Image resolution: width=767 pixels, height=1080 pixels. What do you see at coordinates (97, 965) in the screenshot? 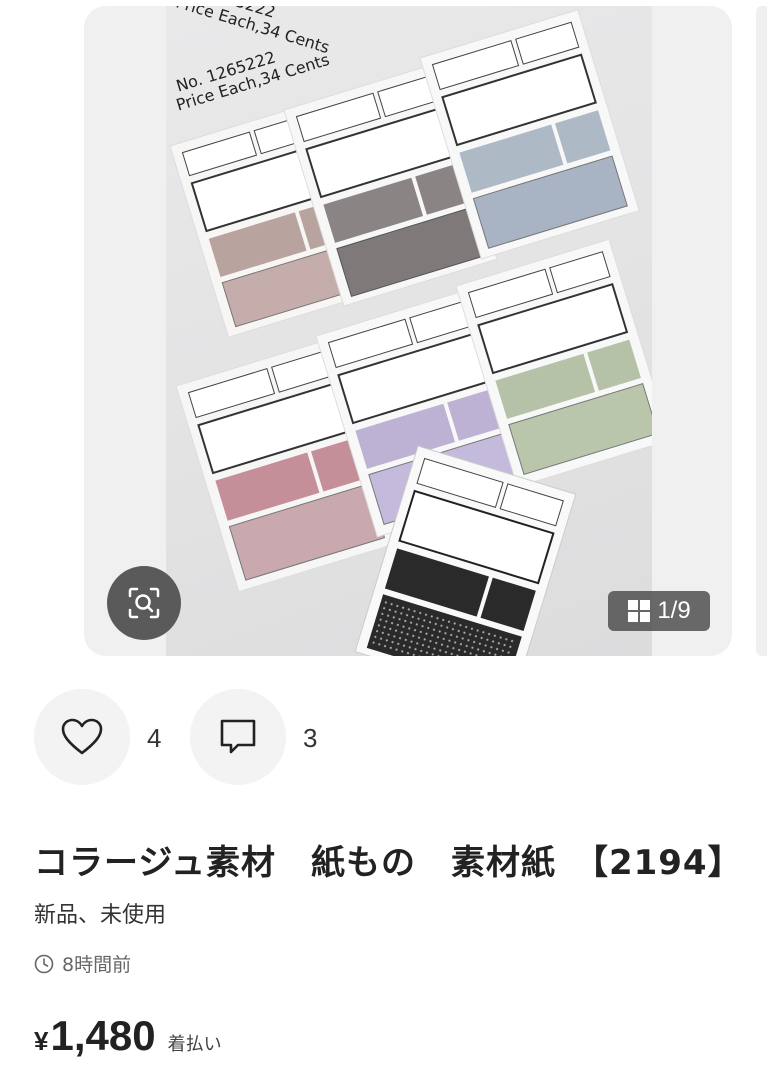
I see `posted-time-text: 8時間前` at bounding box center [97, 965].